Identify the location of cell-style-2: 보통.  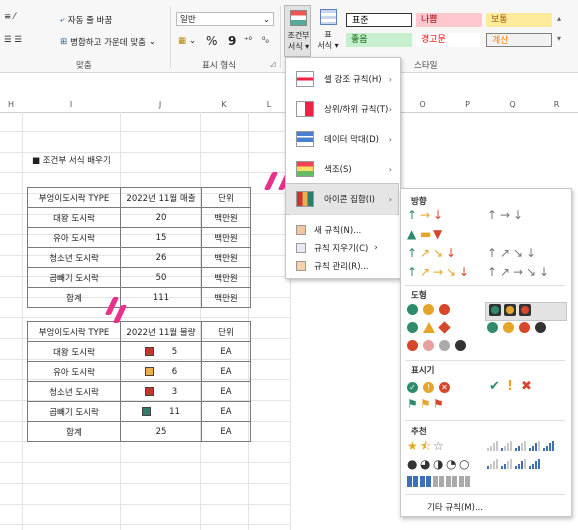
(519, 20).